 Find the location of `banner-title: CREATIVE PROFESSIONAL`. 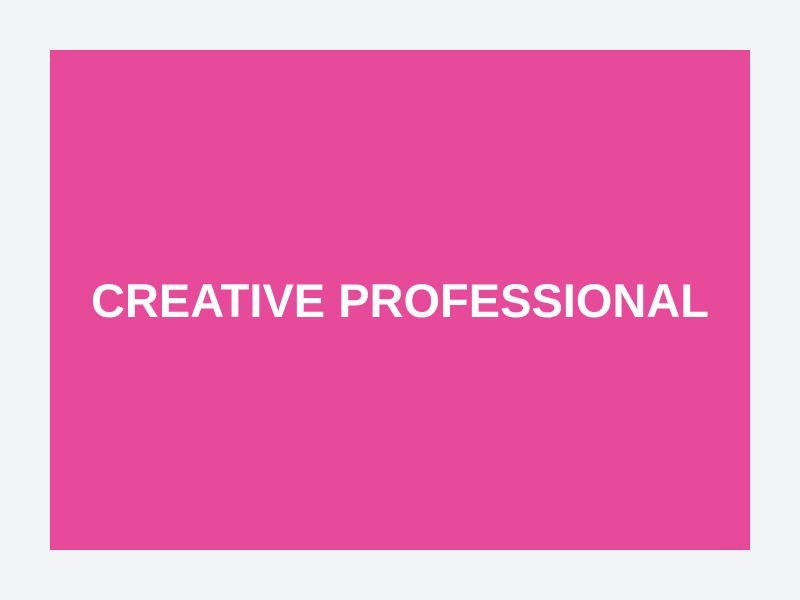

banner-title: CREATIVE PROFESSIONAL is located at coordinates (400, 300).